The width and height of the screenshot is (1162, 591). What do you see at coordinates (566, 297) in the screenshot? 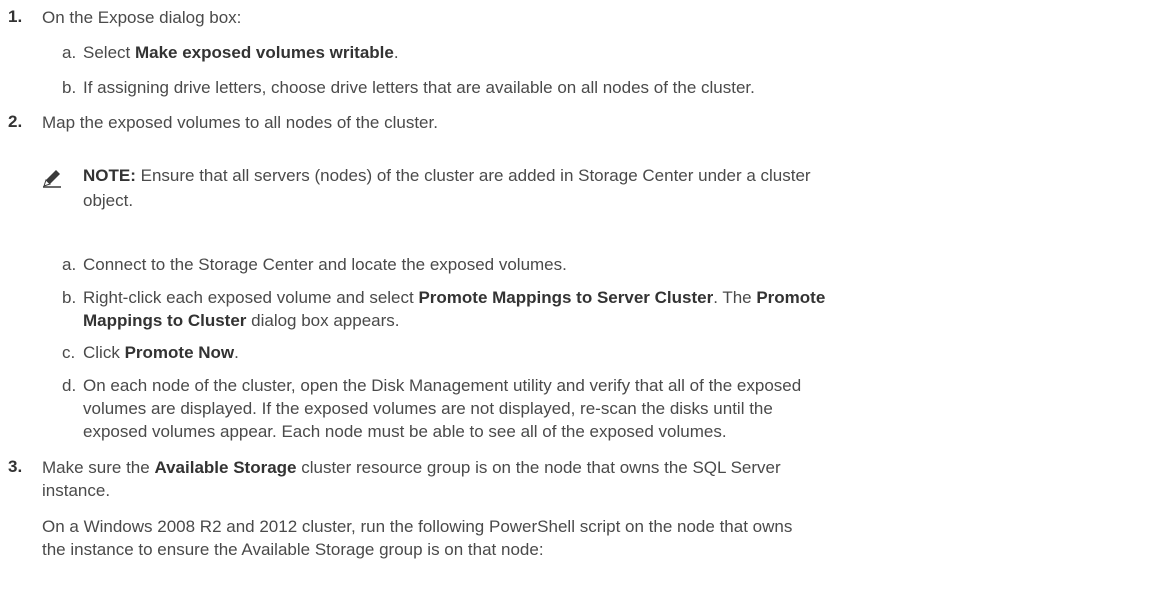
I see `step-2b-bold-1: Promote Mappings to Server Cluster` at bounding box center [566, 297].